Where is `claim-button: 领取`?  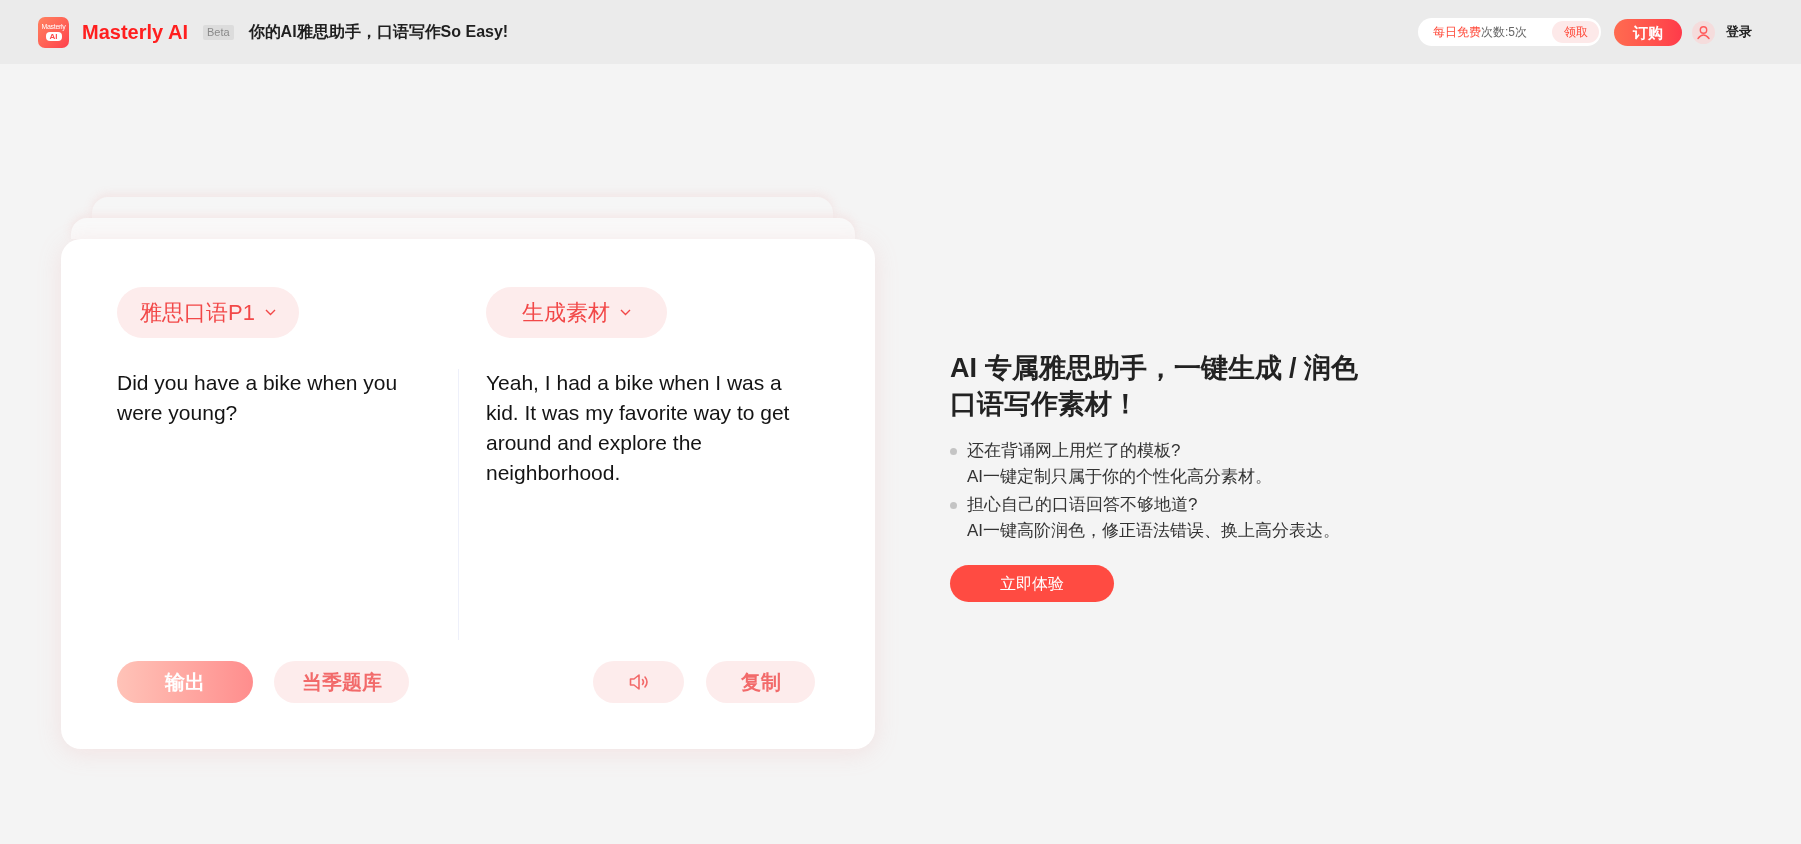 claim-button: 领取 is located at coordinates (1575, 32).